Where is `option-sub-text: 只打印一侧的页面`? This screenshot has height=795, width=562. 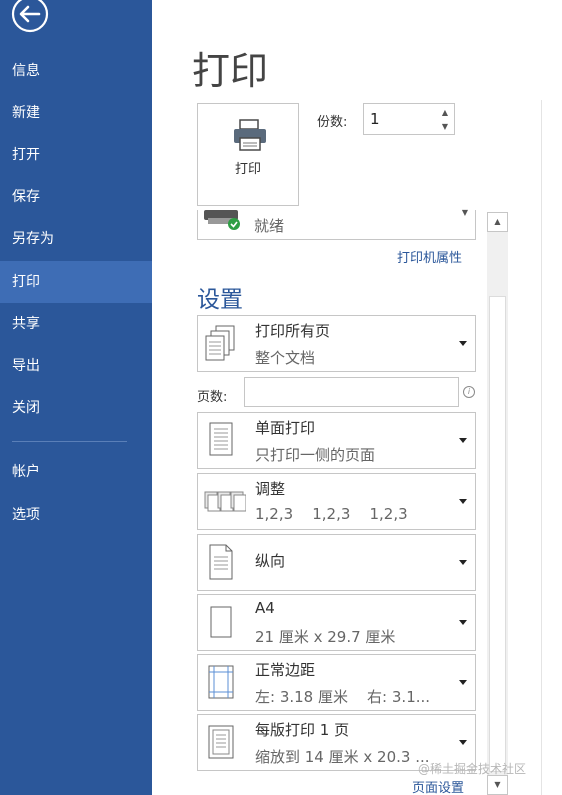 option-sub-text: 只打印一侧的页面 is located at coordinates (315, 455).